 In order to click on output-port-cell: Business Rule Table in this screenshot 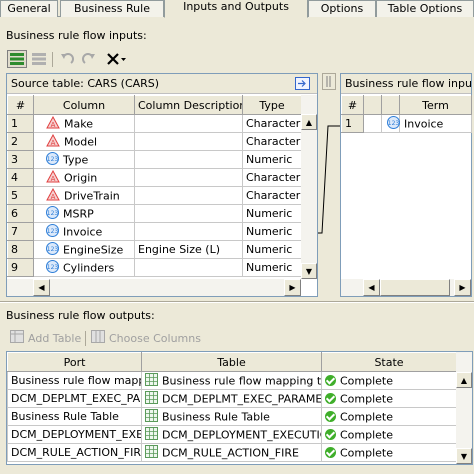, I will do `click(74, 416)`.